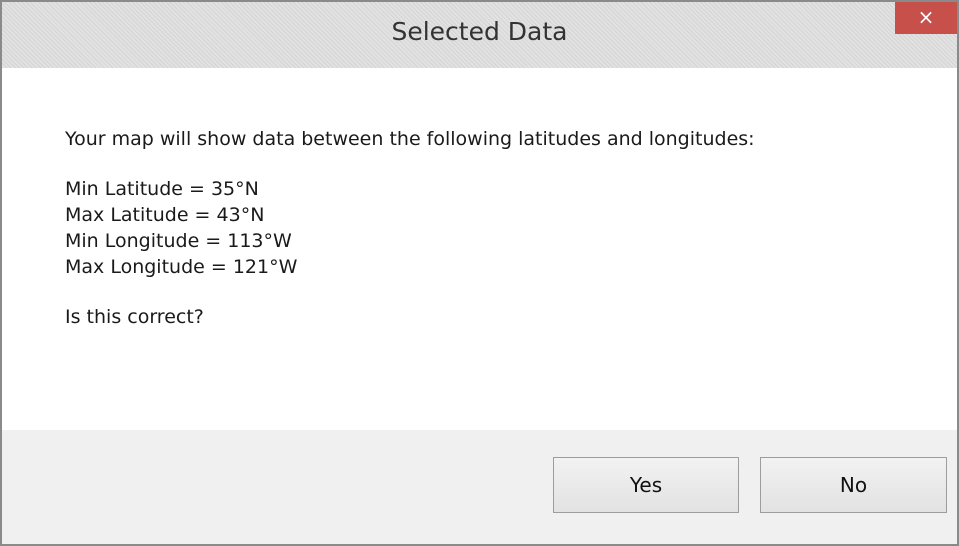 The image size is (959, 546). I want to click on no-button: No, so click(853, 485).